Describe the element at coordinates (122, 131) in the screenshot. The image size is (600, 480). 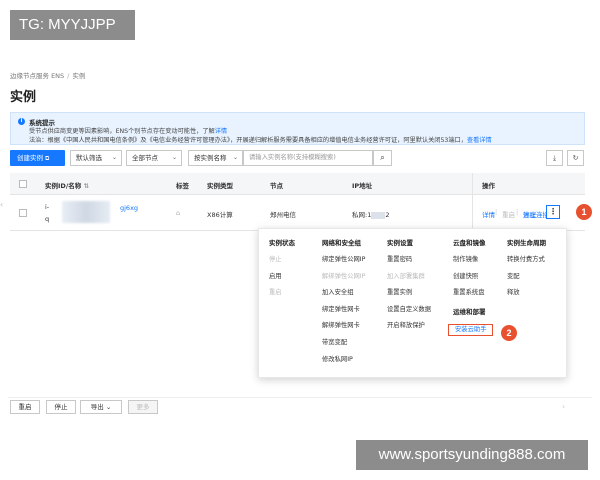
I see `notice-line-1-text: 受节点供应商变更等因素影响，ENS个别节点存在变动可能性，了解` at that location.